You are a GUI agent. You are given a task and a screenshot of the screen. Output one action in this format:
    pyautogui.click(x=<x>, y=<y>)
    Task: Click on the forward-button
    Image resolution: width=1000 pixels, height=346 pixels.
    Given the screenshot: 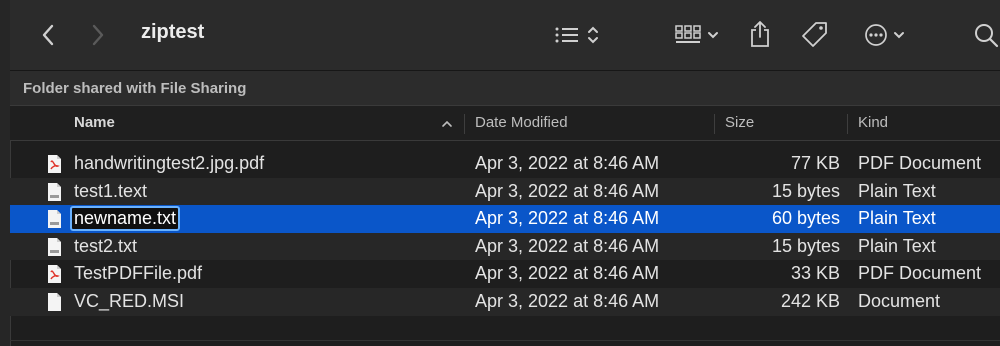 What is the action you would take?
    pyautogui.click(x=98, y=35)
    